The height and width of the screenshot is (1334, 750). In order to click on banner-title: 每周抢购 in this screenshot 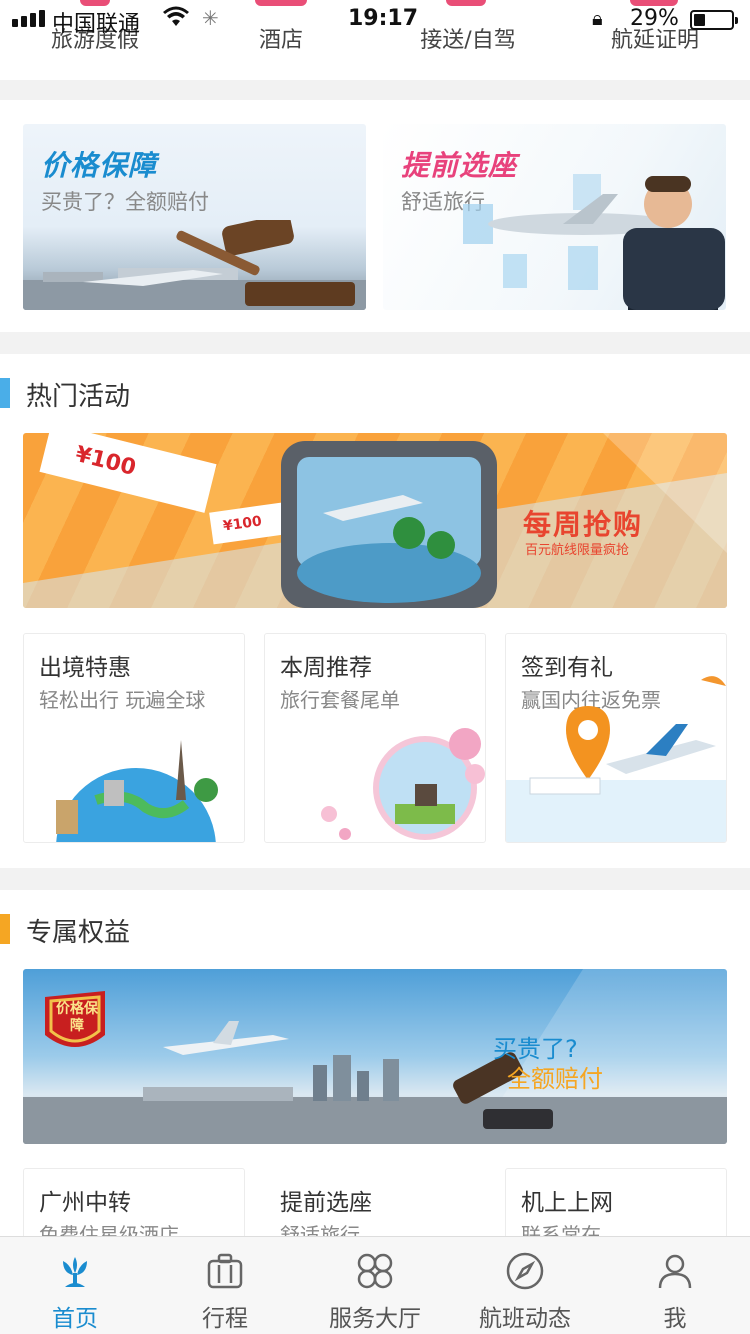, I will do `click(583, 524)`.